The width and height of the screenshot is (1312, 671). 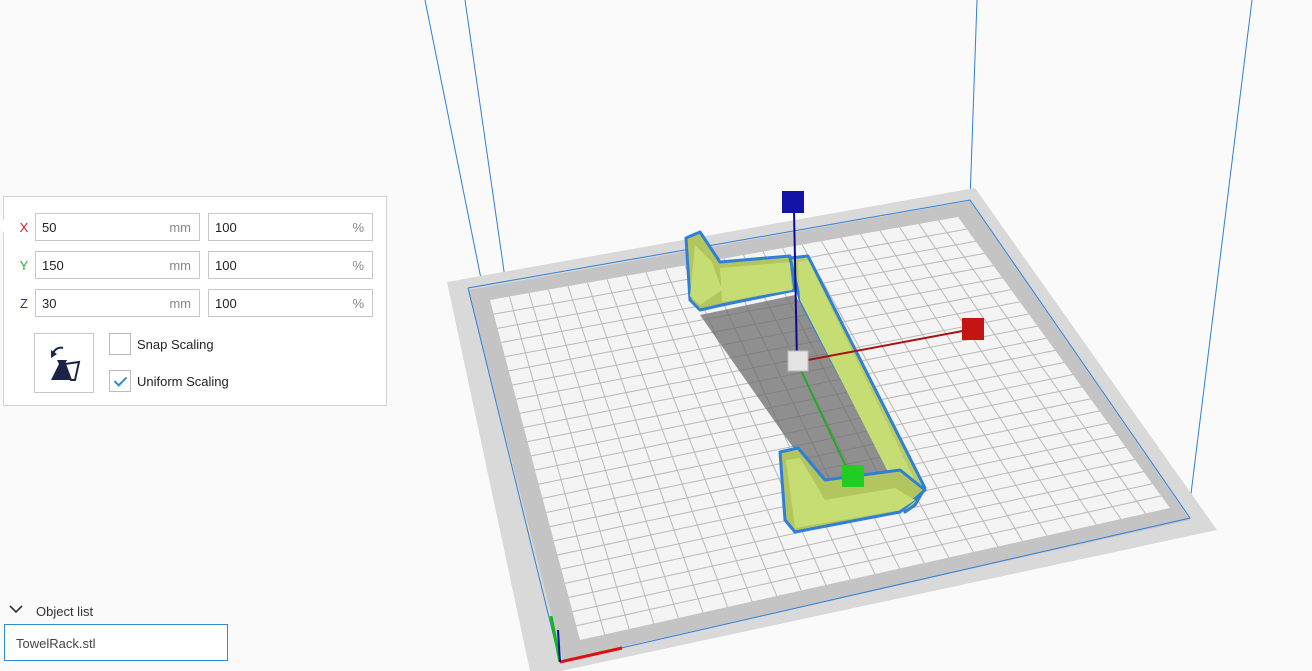 I want to click on percent-x-unit: %, so click(x=358, y=227).